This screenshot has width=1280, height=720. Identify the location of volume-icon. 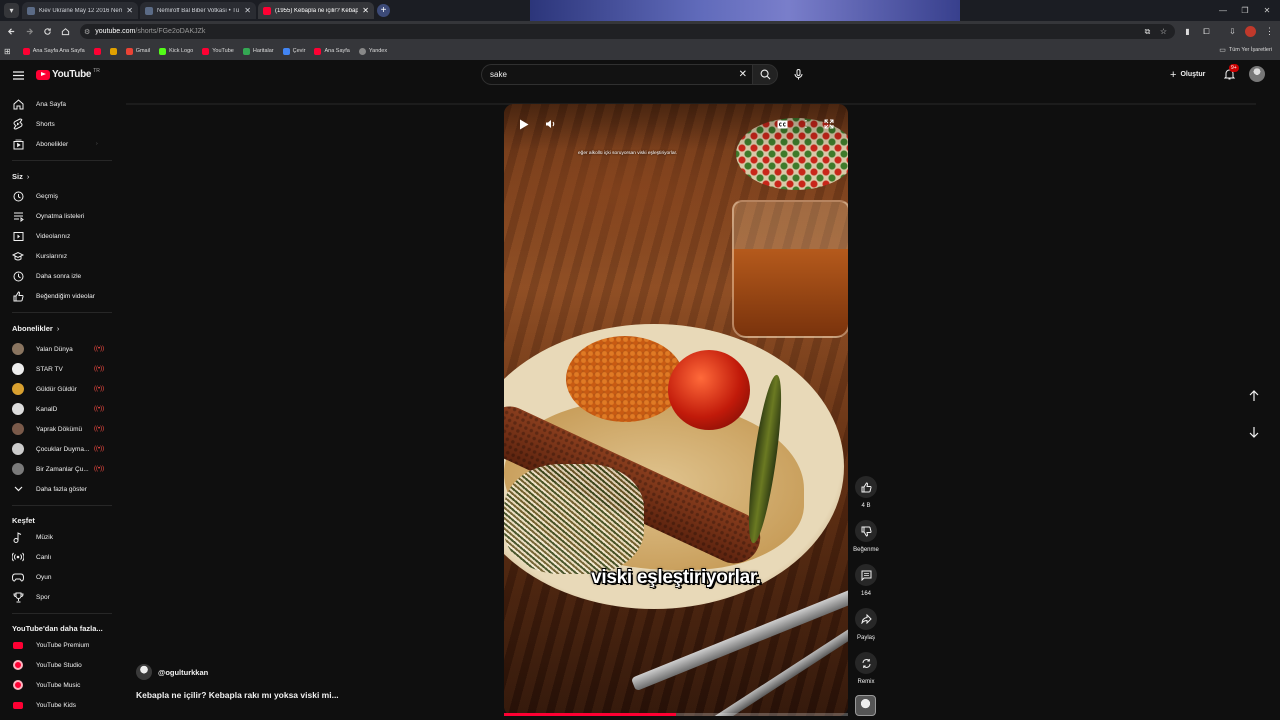
(550, 124).